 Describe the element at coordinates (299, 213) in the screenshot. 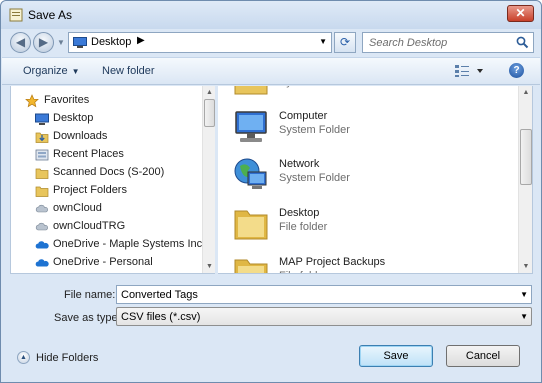

I see `file-name: Desktop` at that location.